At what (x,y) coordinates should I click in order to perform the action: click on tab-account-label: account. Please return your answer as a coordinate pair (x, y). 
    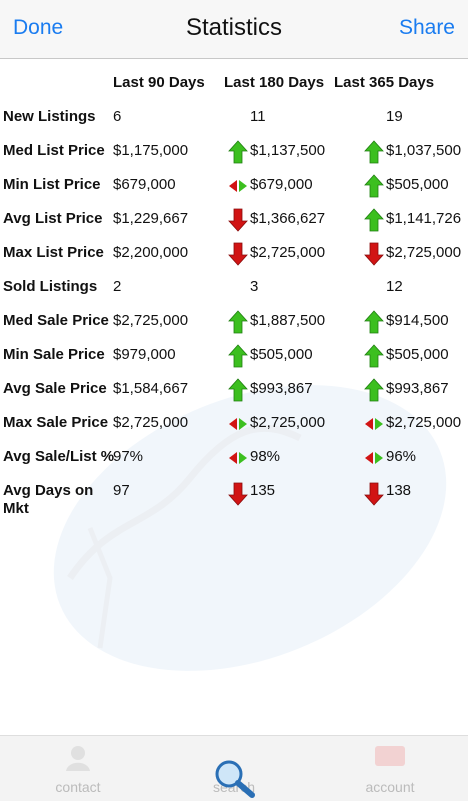
    Looking at the image, I should click on (390, 787).